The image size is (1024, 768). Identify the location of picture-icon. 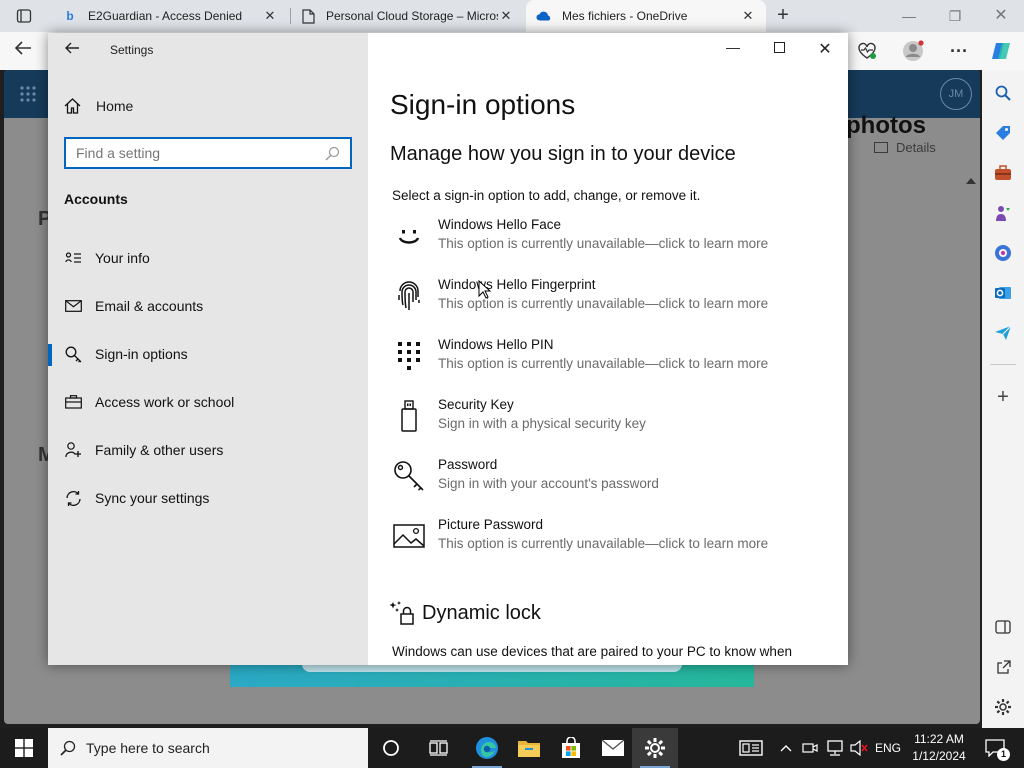
(409, 536).